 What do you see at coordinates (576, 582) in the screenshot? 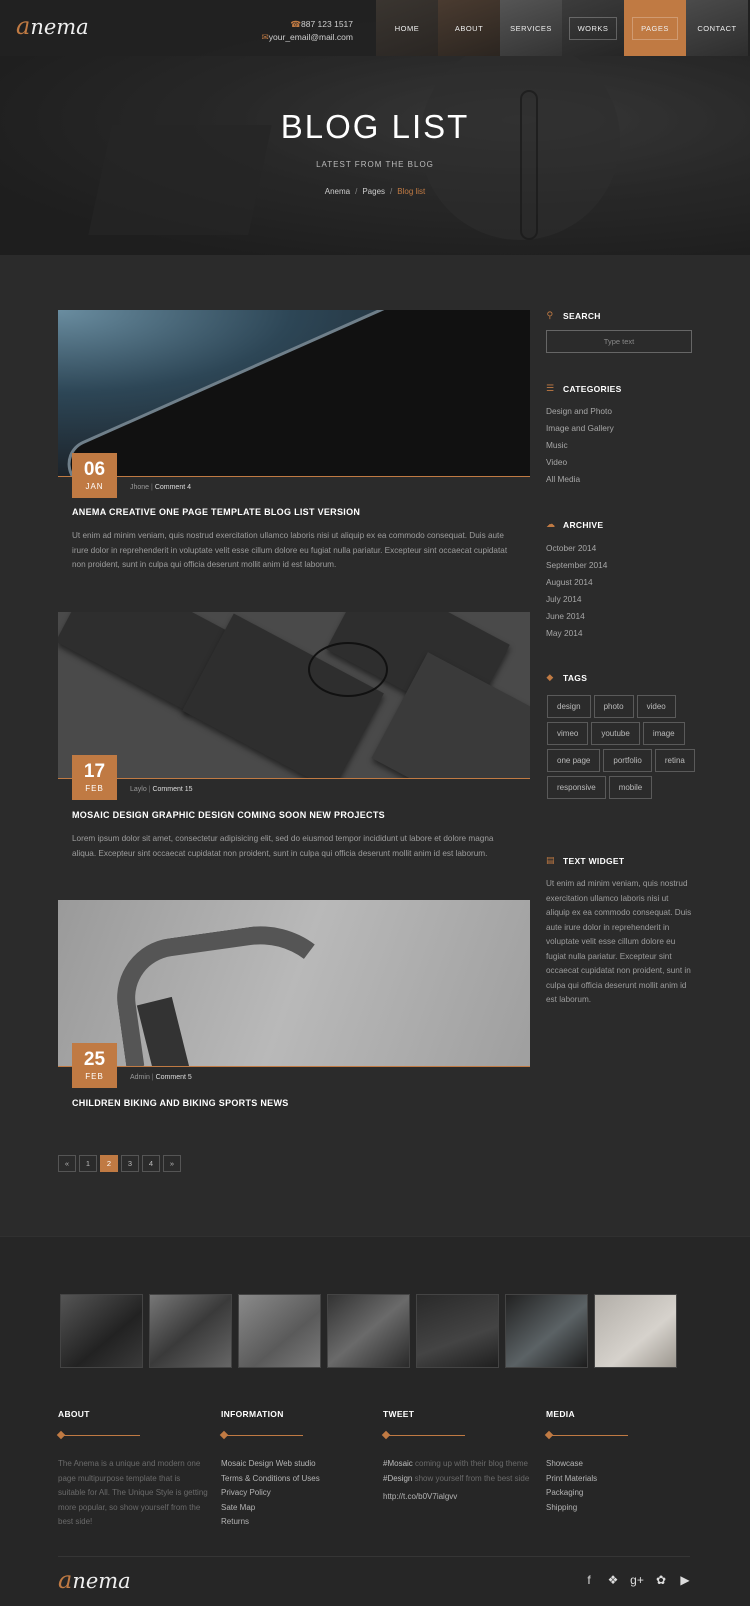
I see `archive-item: August 2014` at bounding box center [576, 582].